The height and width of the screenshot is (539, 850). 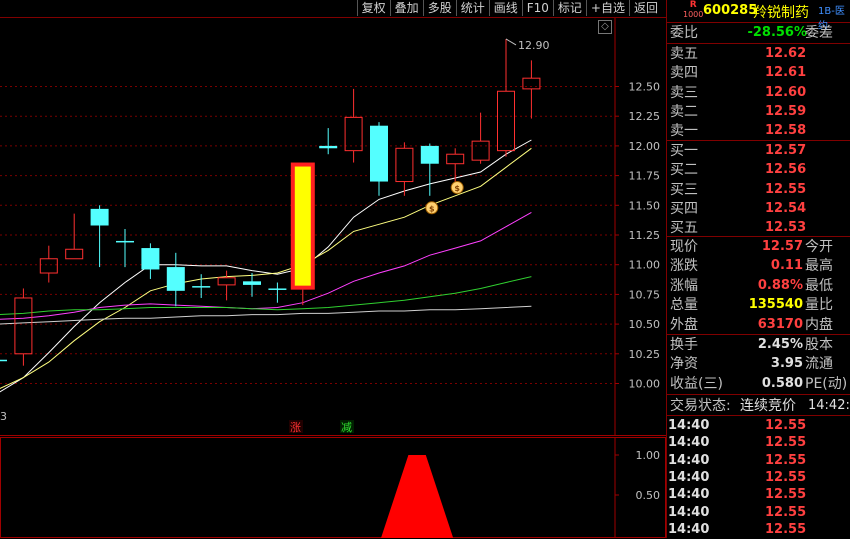 I want to click on asks-price: 12.59, so click(x=786, y=111).